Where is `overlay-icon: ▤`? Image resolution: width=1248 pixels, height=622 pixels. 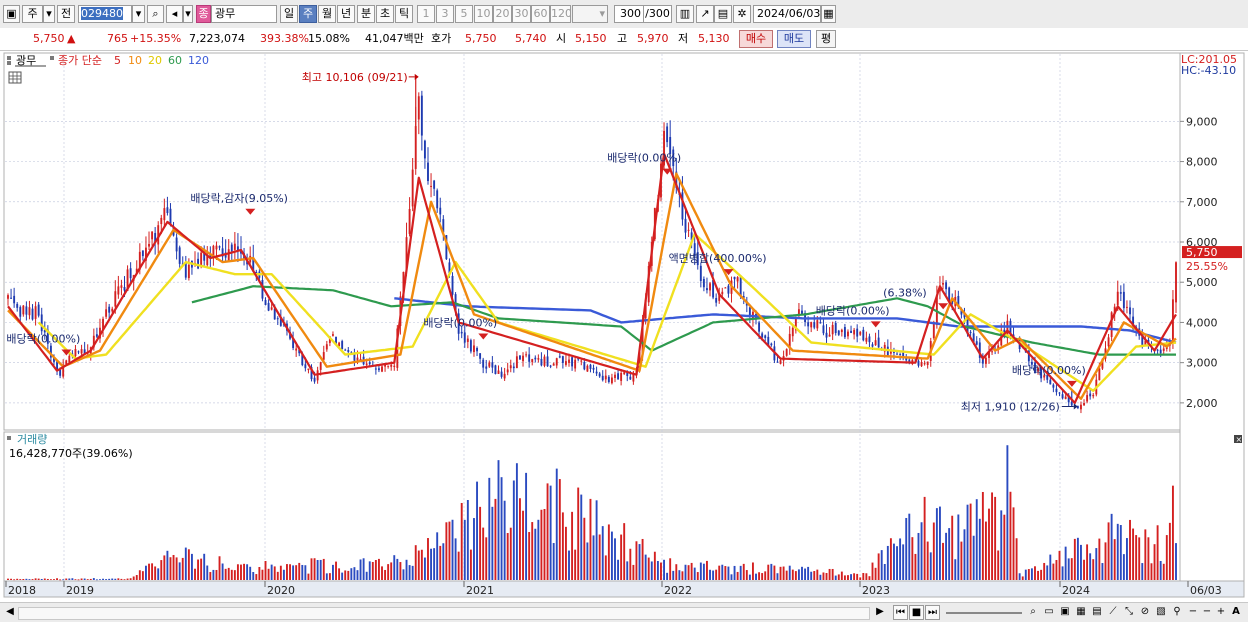
overlay-icon: ▤ is located at coordinates (1097, 612).